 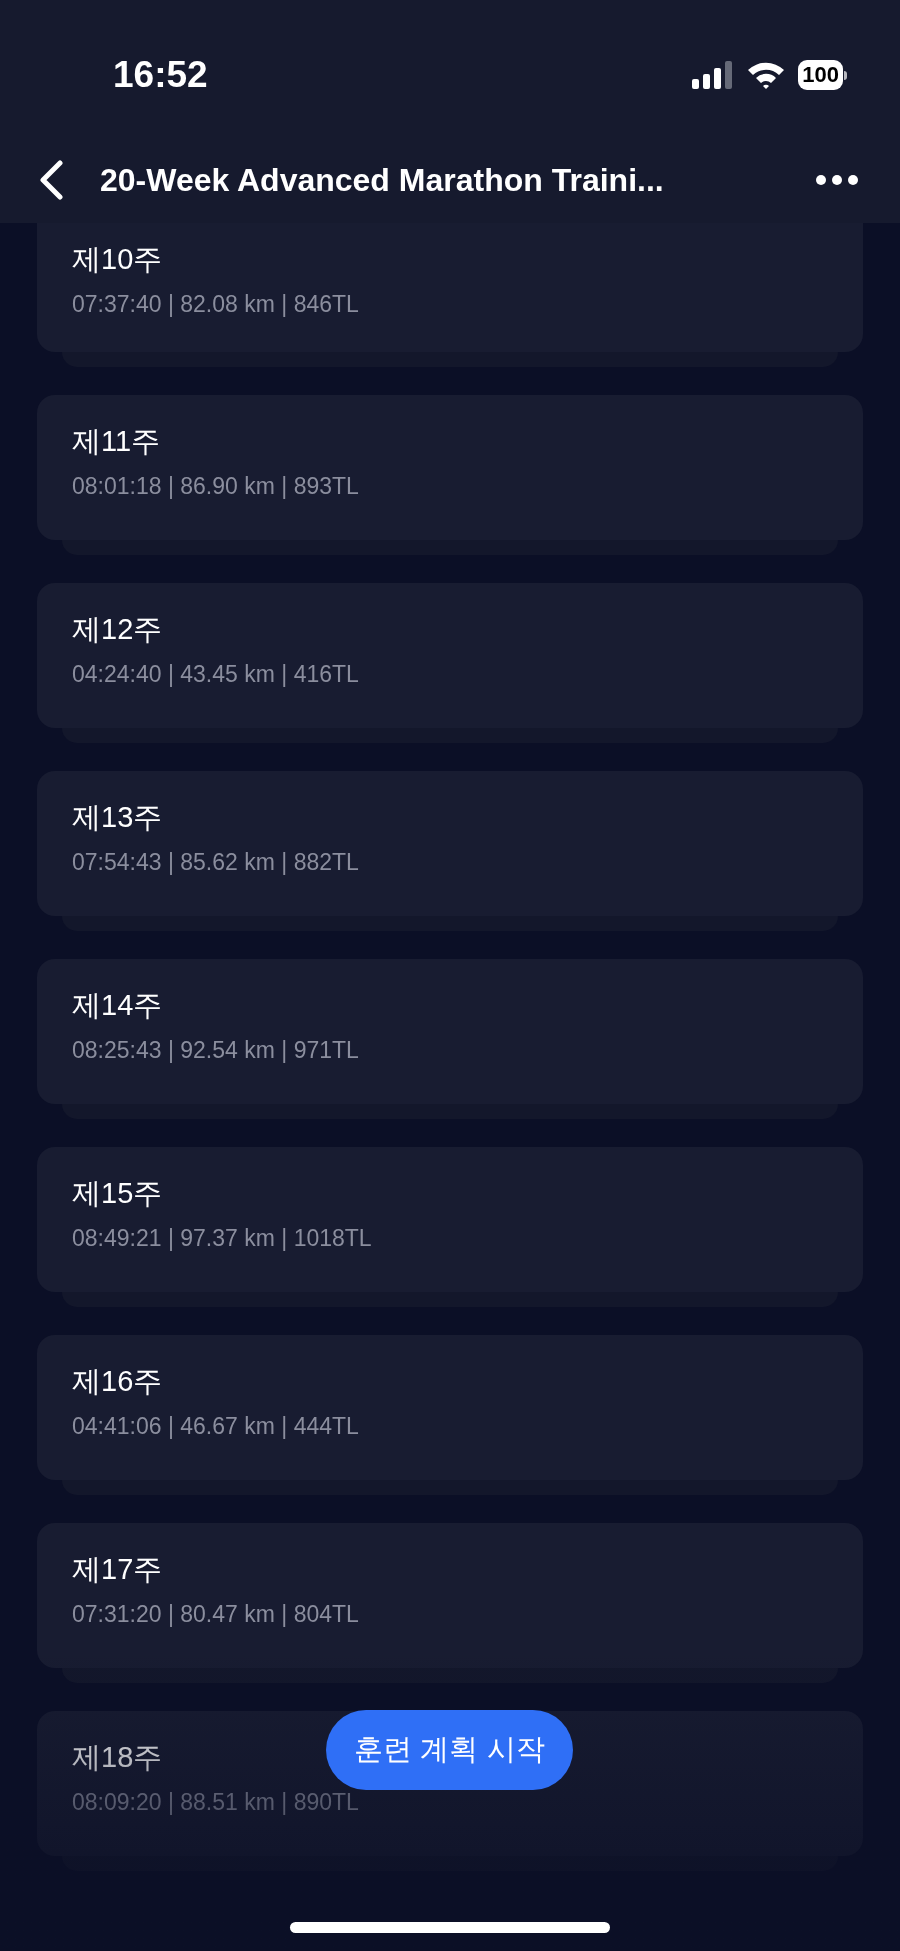 What do you see at coordinates (117, 259) in the screenshot?
I see `week-title: 제10주` at bounding box center [117, 259].